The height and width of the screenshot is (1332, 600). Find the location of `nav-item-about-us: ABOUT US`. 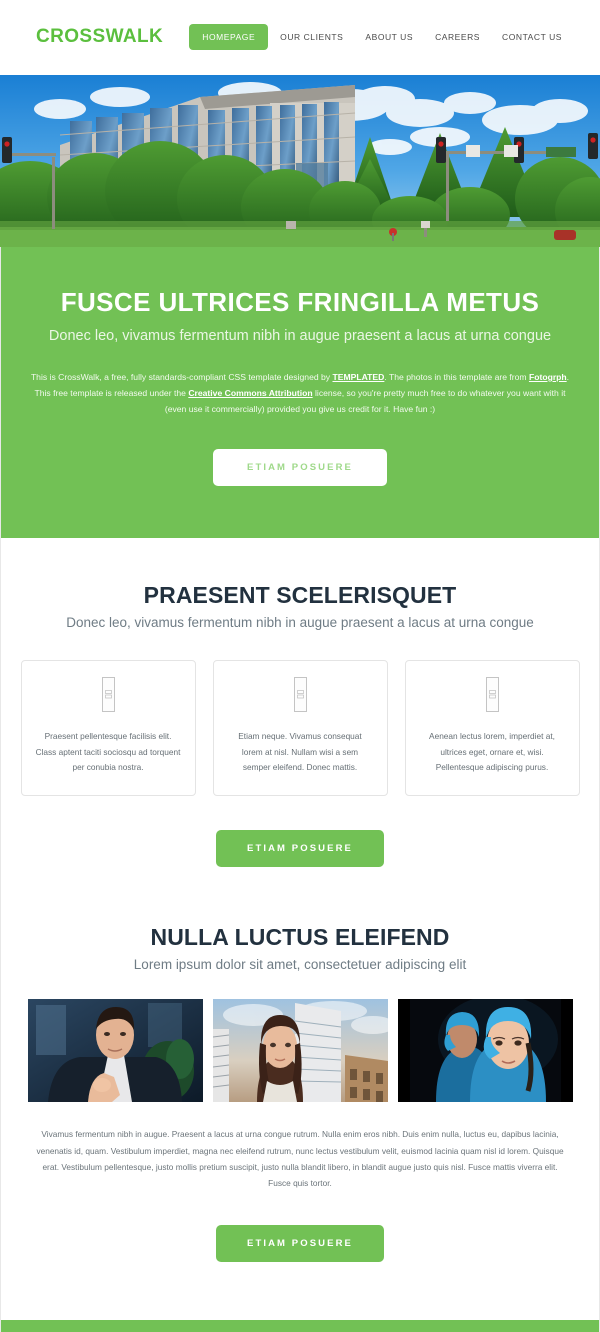

nav-item-about-us: ABOUT US is located at coordinates (389, 37).